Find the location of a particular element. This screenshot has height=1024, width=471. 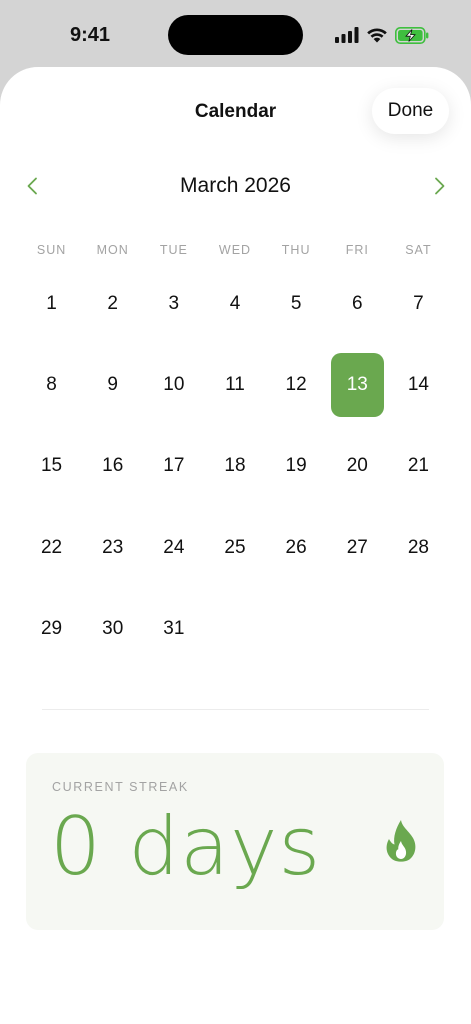

streak-unit: days is located at coordinates (225, 846).